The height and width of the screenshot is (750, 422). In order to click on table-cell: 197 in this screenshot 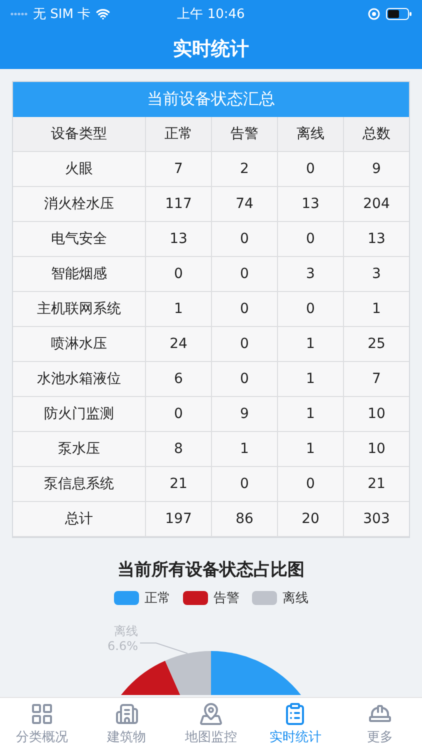, I will do `click(179, 519)`.